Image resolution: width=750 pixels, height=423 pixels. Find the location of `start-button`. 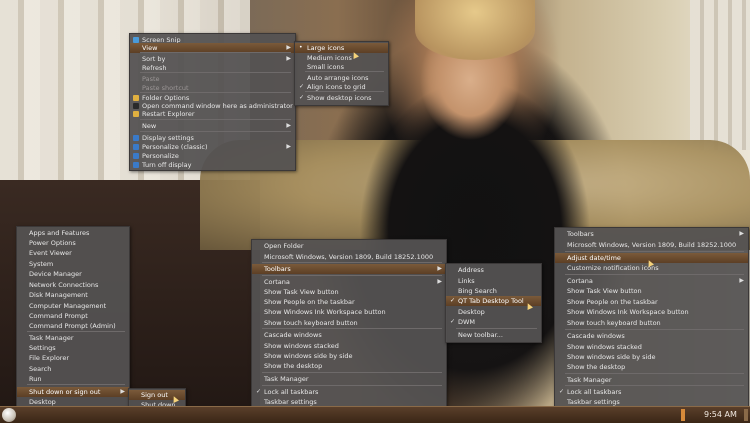

start-button is located at coordinates (9, 415).